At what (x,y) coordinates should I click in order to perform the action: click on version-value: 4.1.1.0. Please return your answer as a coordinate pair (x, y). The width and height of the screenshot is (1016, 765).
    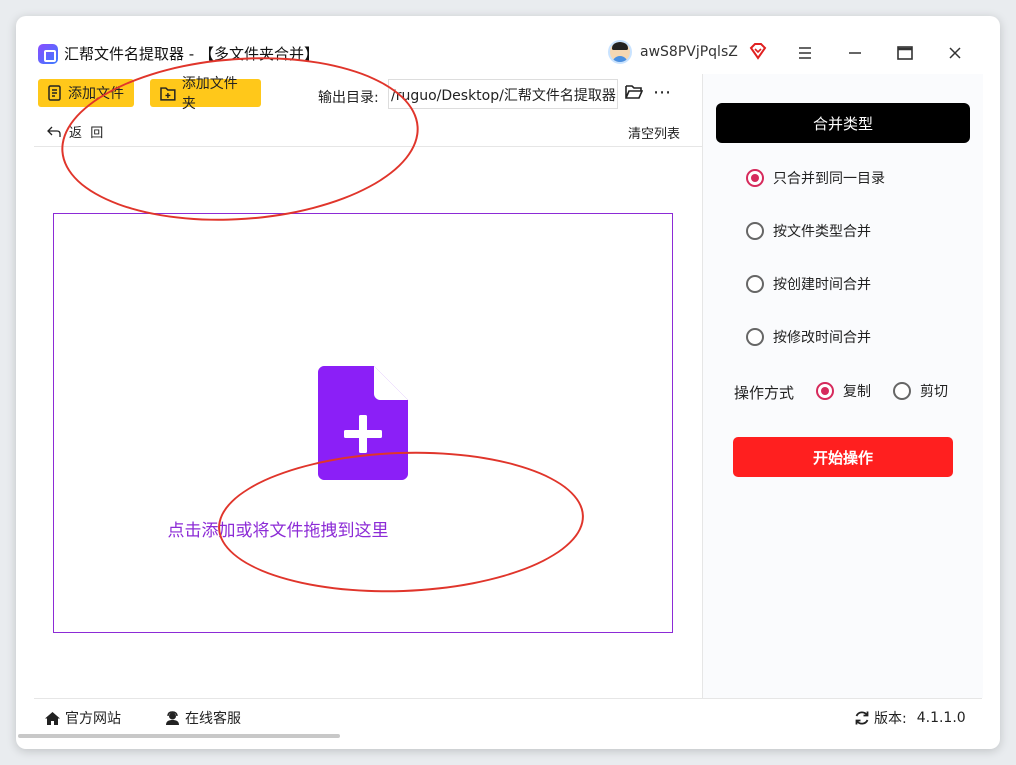
    Looking at the image, I should click on (941, 718).